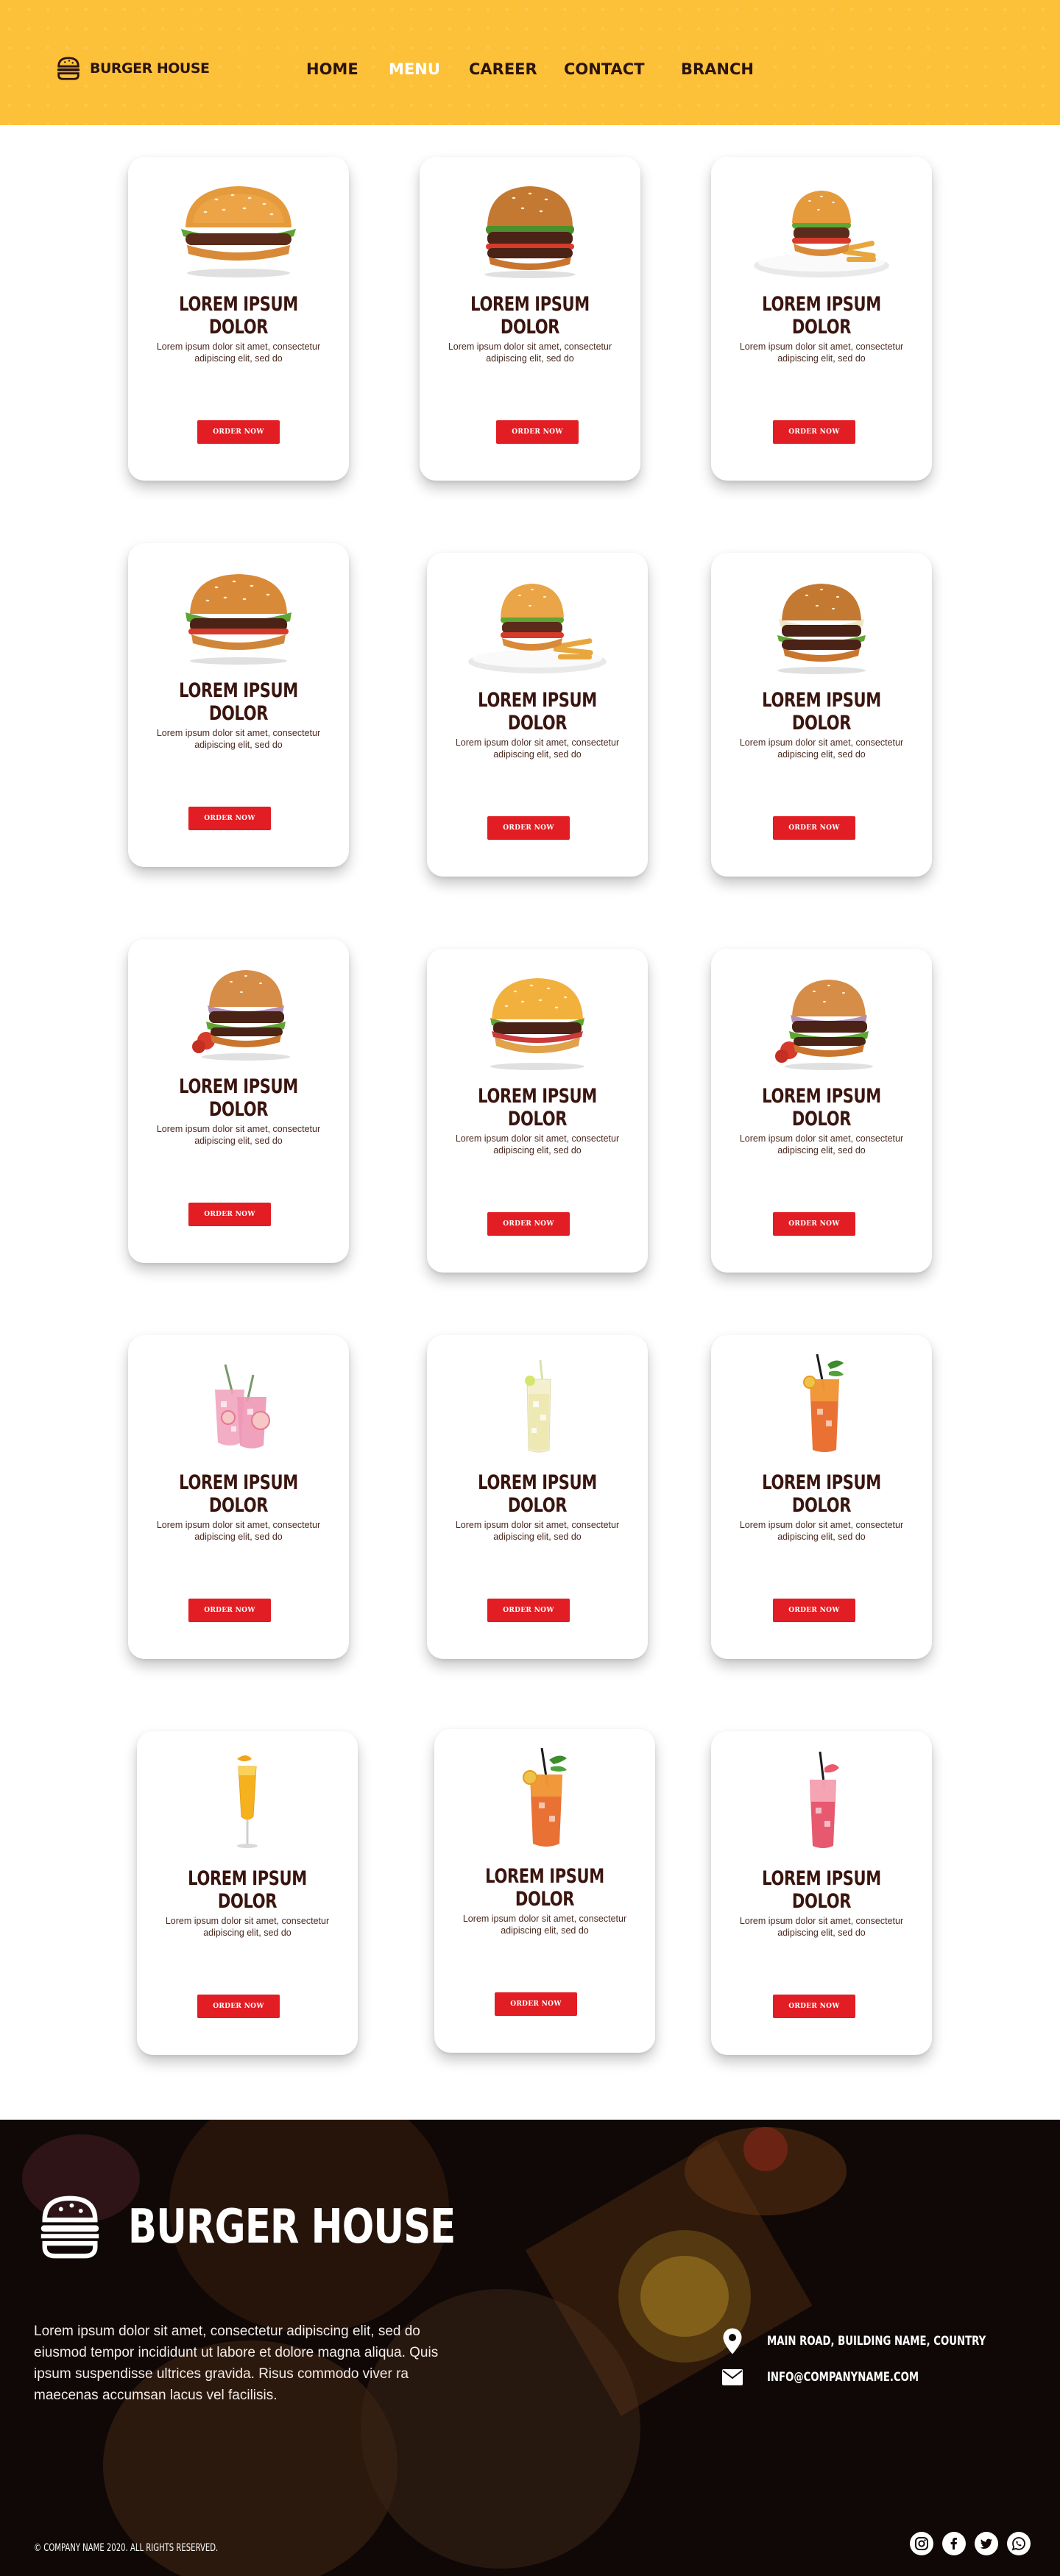  I want to click on email-text: INFO@COMPANYNAME.COM, so click(843, 2377).